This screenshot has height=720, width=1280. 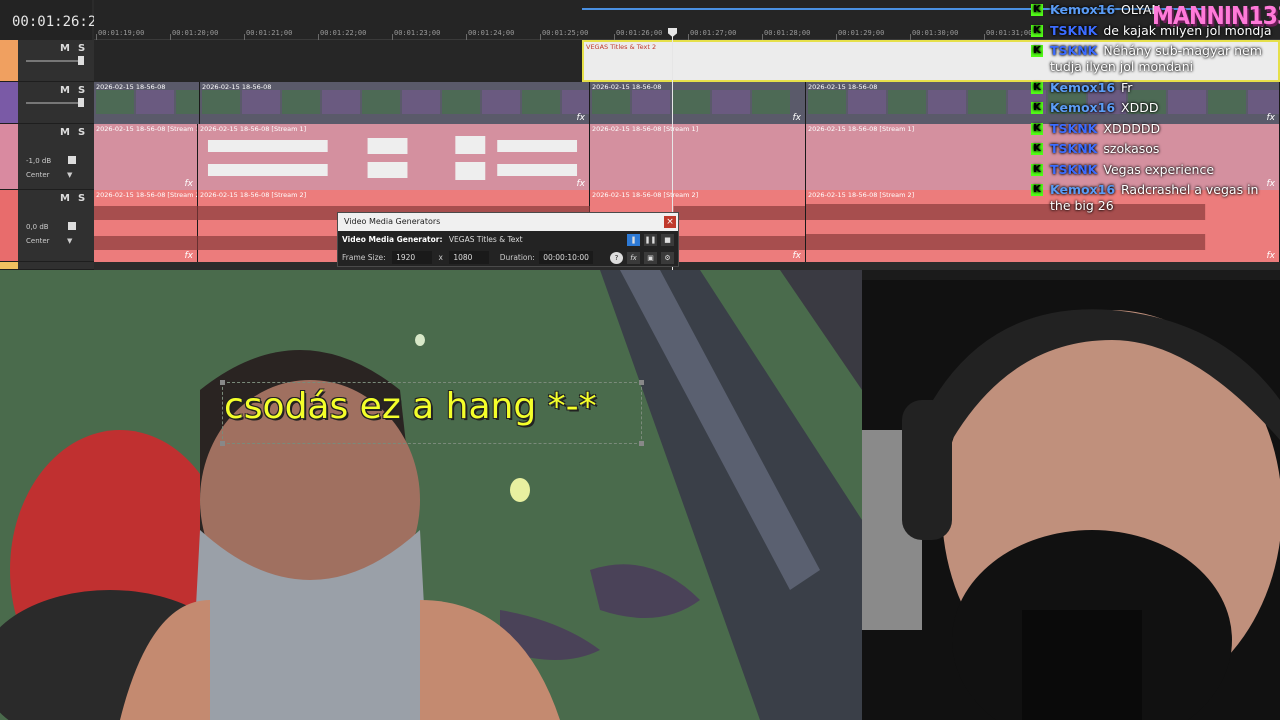 I want to click on ruler-tick-label: 00:01:25;00, so click(x=565, y=33).